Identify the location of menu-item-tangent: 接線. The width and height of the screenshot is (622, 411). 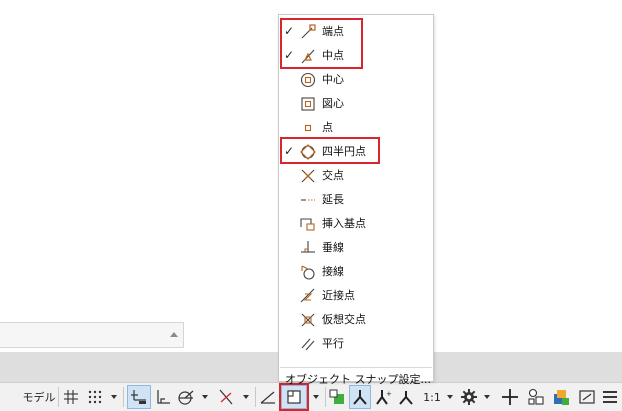
(356, 272).